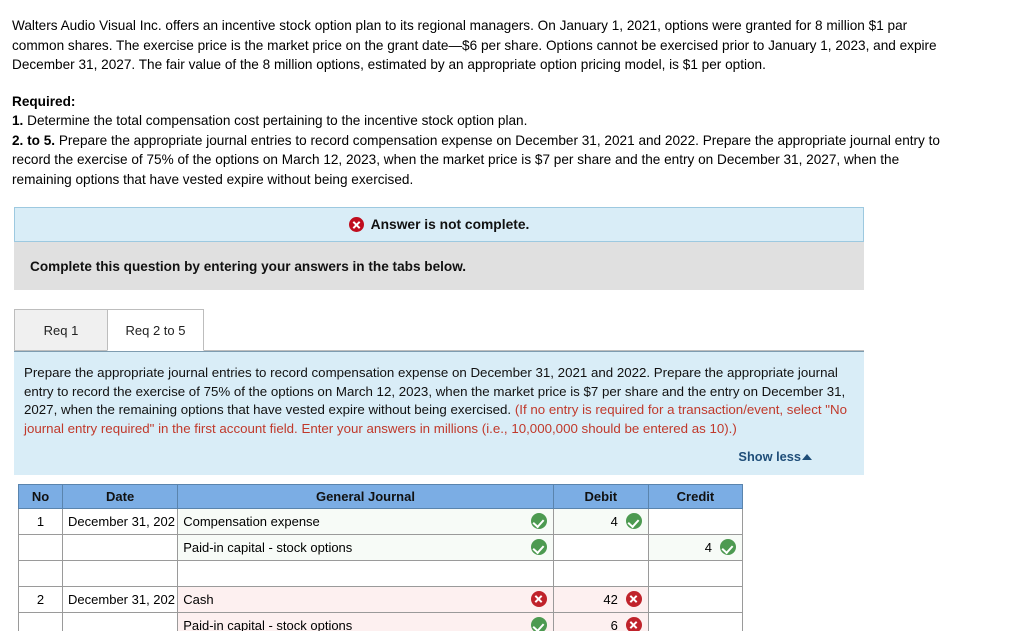  I want to click on table-row, so click(380, 573).